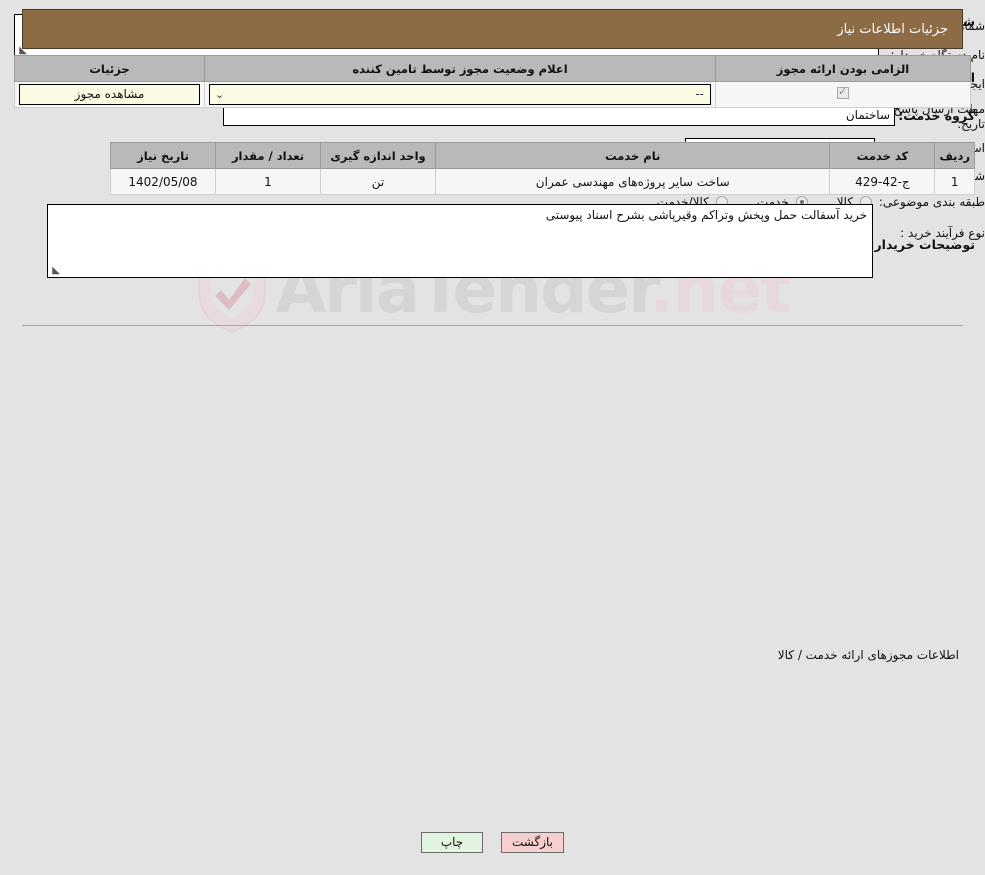 Image resolution: width=985 pixels, height=875 pixels. Describe the element at coordinates (868, 655) in the screenshot. I see `licenses-section-title: اطلاعات مجوزهای ارائه خدمت / کالا` at that location.